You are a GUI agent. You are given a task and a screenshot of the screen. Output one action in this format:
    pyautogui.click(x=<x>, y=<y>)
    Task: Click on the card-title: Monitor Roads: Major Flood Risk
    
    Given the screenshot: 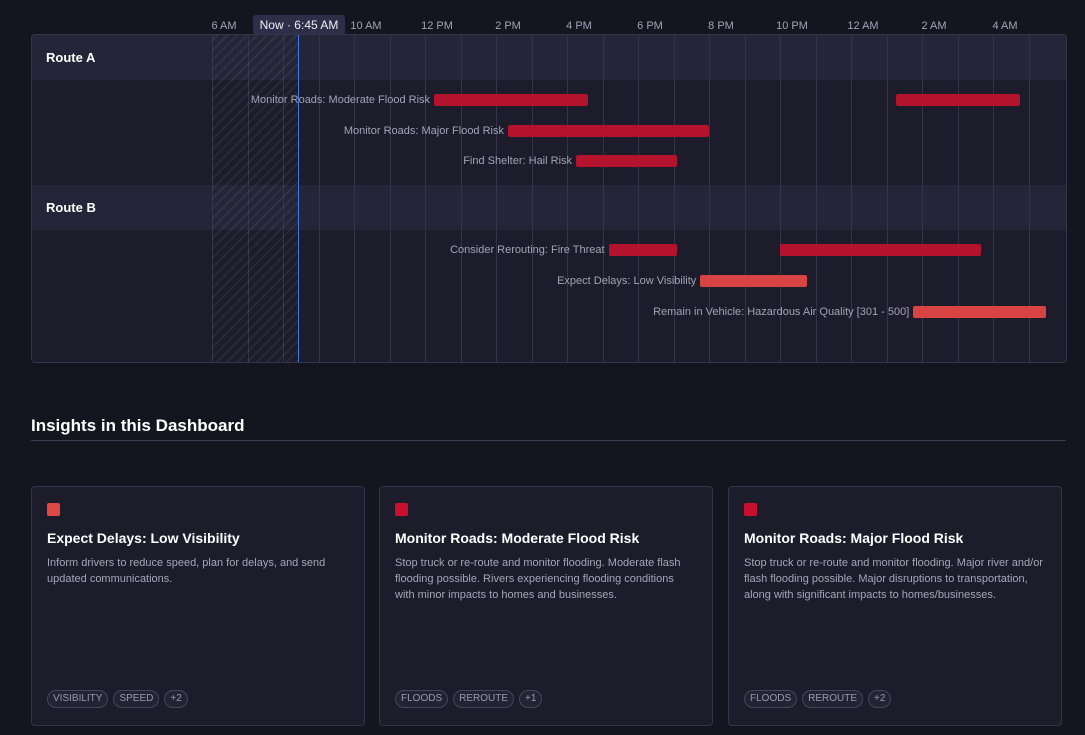 What is the action you would take?
    pyautogui.click(x=854, y=538)
    